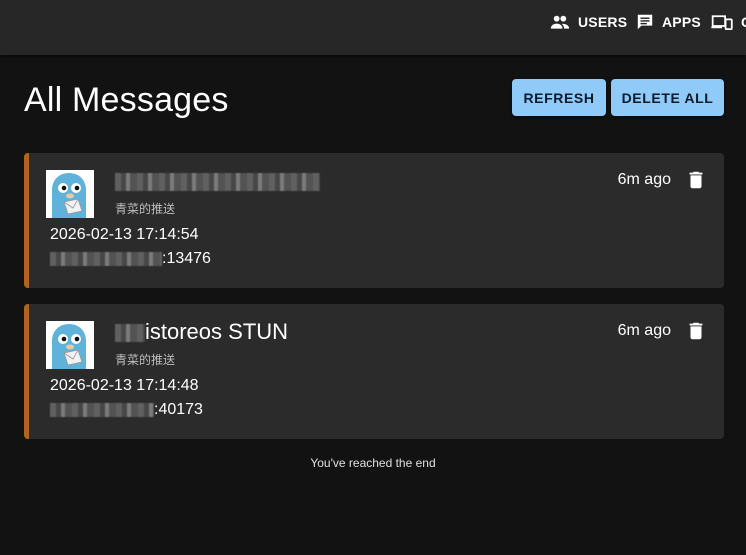 This screenshot has width=746, height=555. I want to click on message-body-text: :13476, so click(186, 258).